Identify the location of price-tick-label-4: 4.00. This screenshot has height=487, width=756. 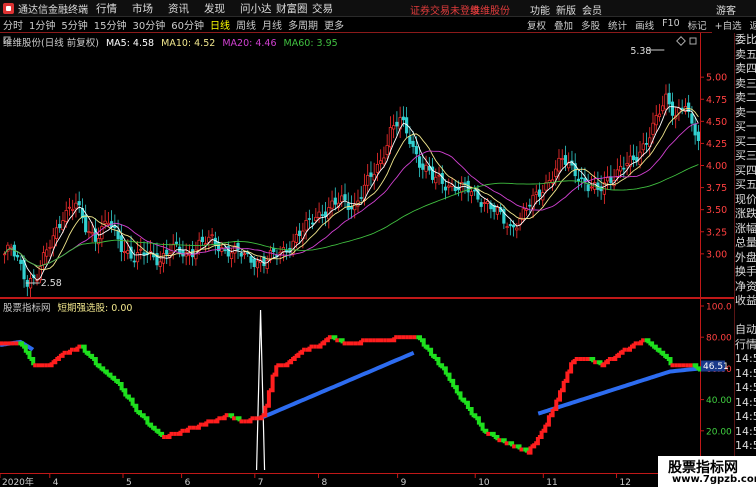
(716, 166).